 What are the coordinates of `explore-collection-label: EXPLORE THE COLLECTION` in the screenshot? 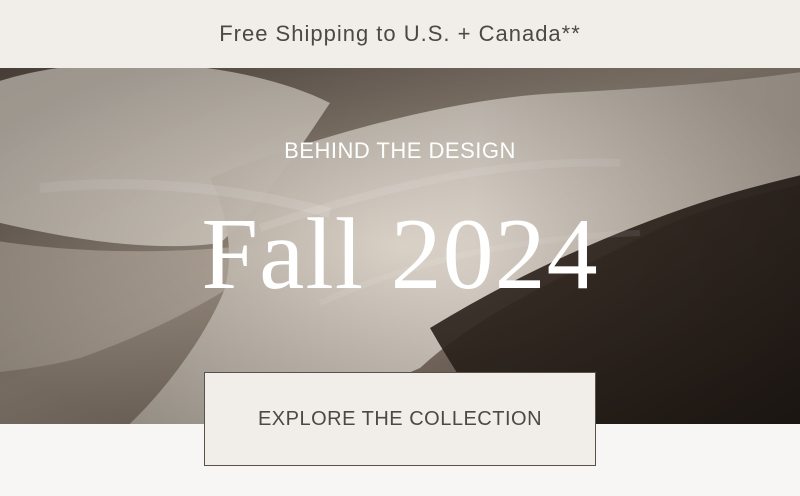 It's located at (400, 418).